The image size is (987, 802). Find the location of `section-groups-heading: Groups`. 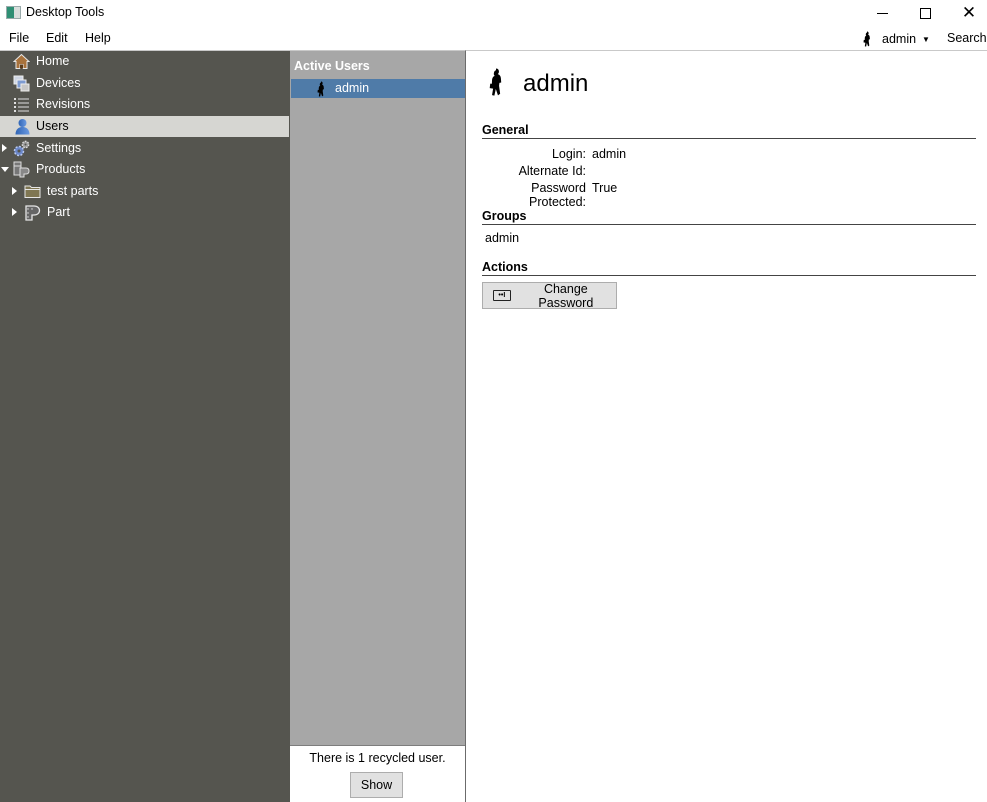

section-groups-heading: Groups is located at coordinates (729, 217).